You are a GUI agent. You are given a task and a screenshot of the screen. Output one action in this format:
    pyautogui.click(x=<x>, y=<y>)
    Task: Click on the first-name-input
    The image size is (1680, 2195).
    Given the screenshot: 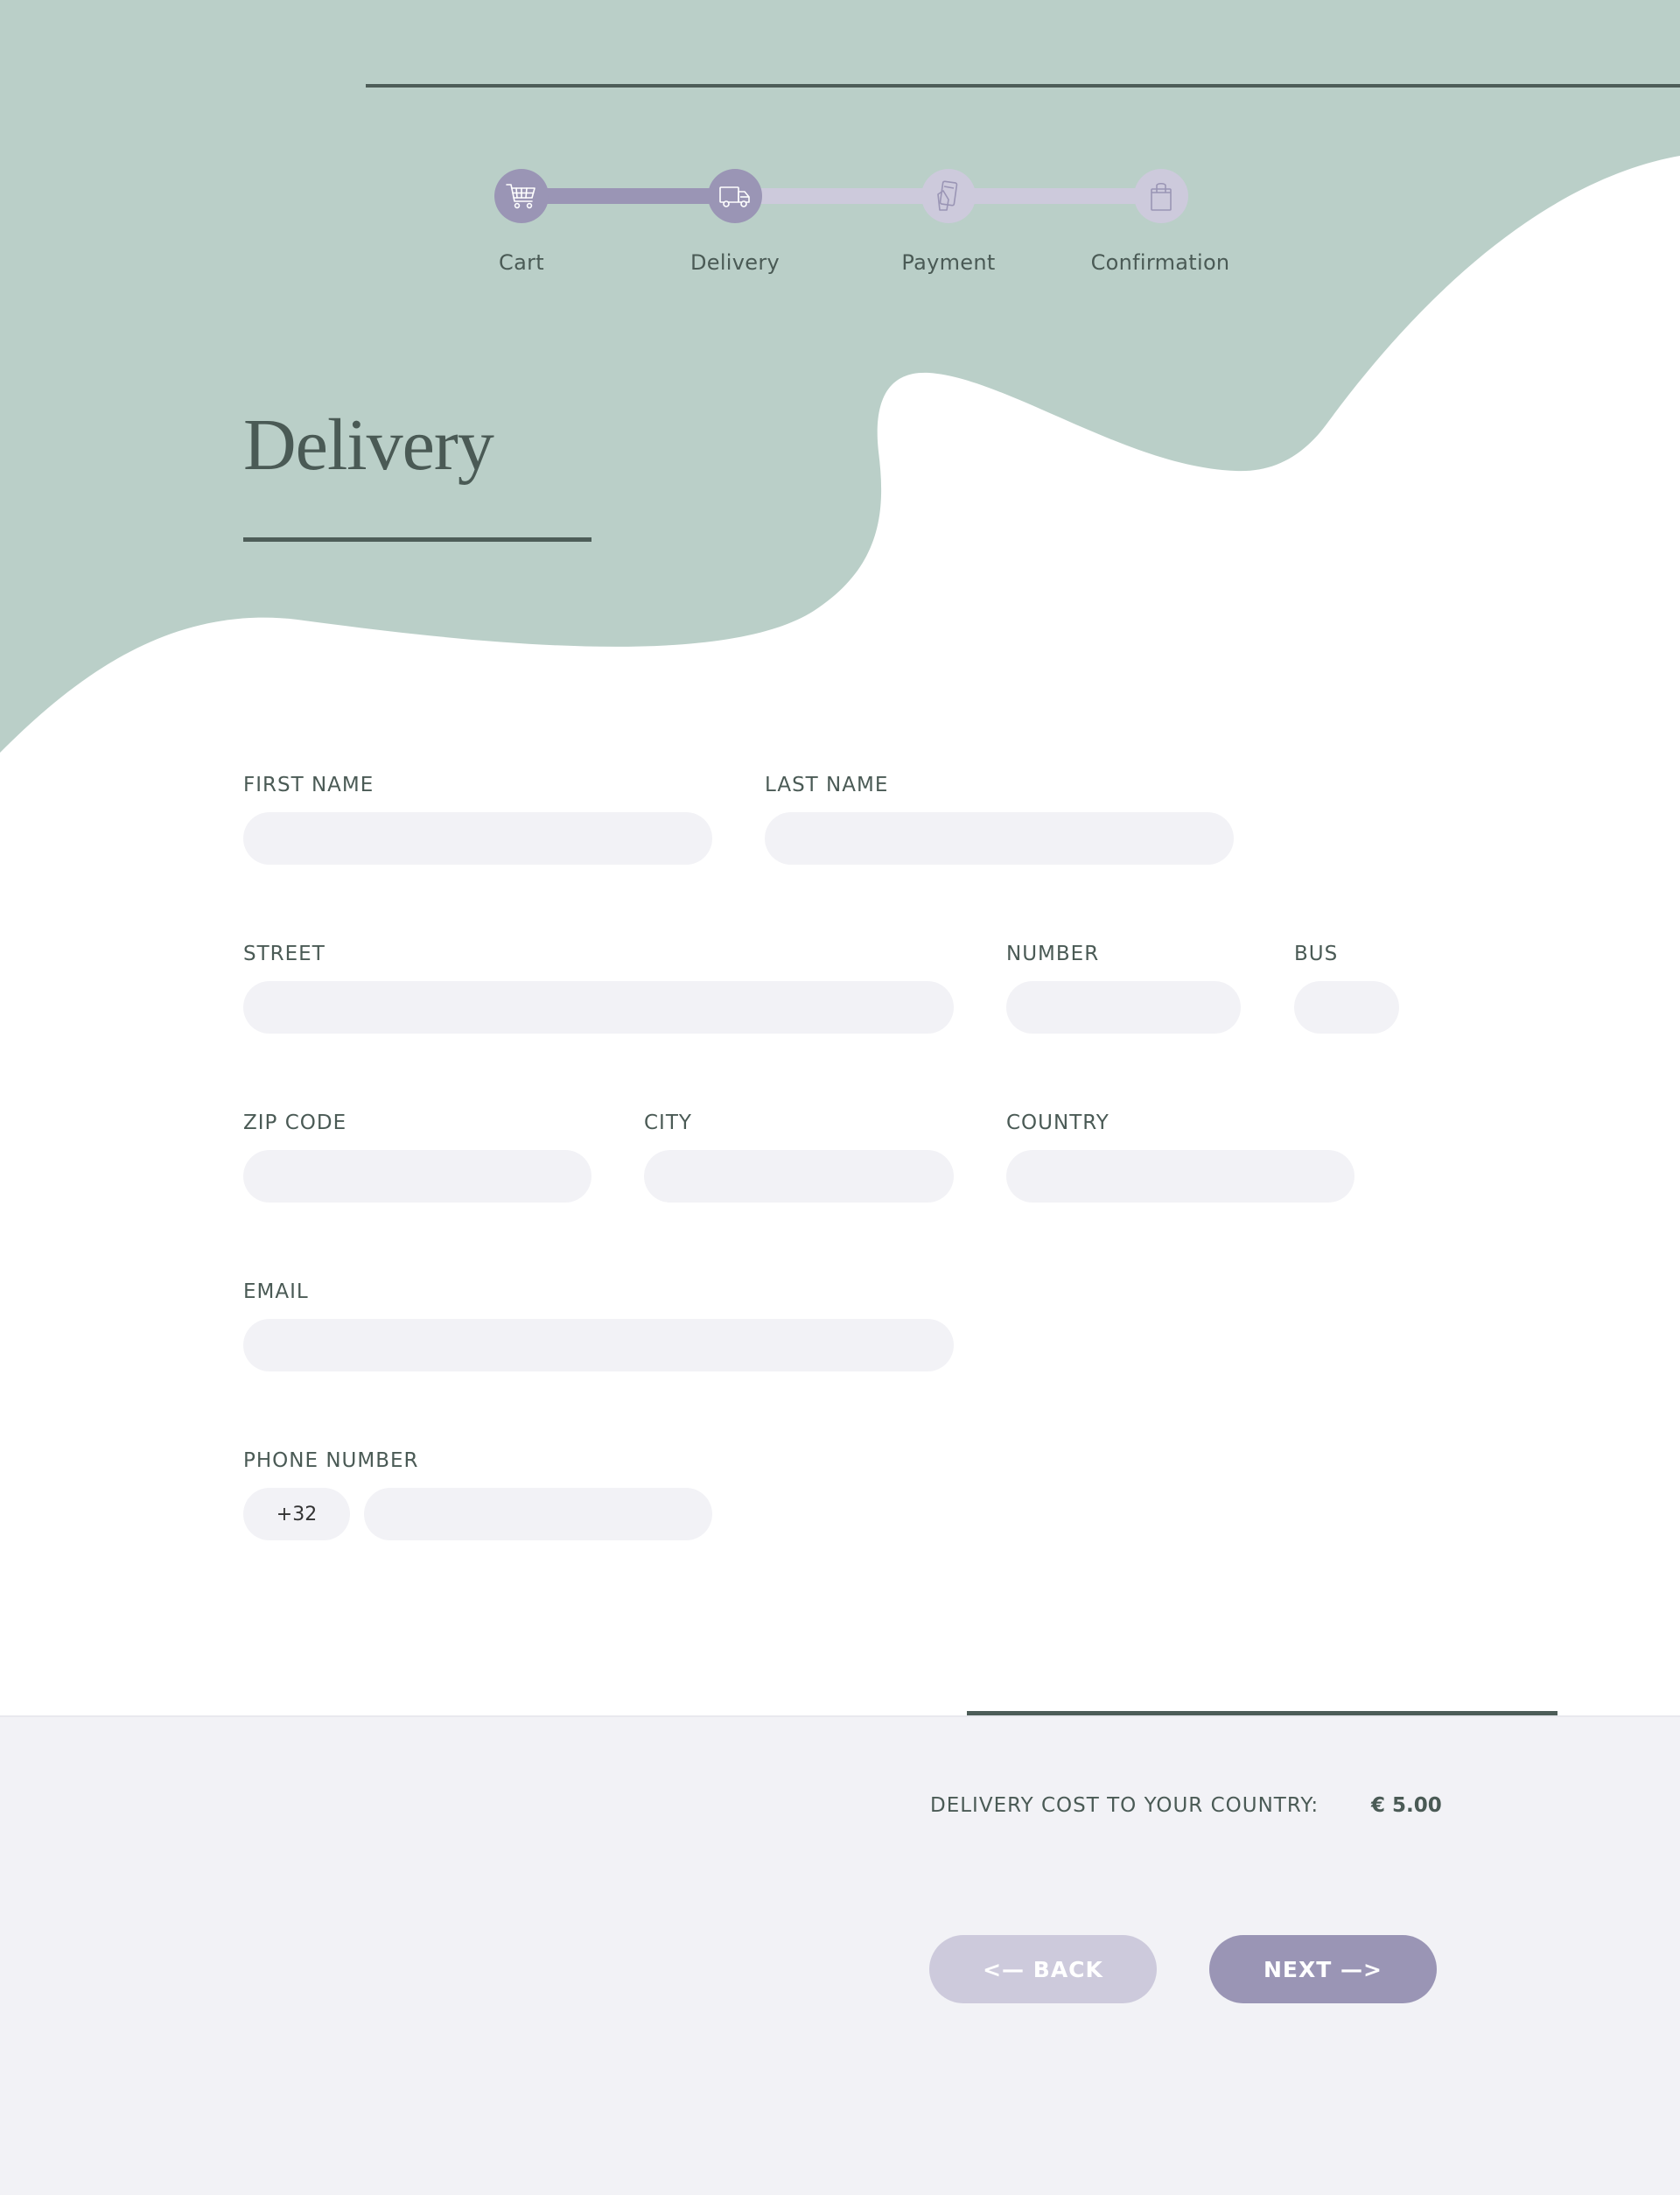 What is the action you would take?
    pyautogui.click(x=477, y=839)
    